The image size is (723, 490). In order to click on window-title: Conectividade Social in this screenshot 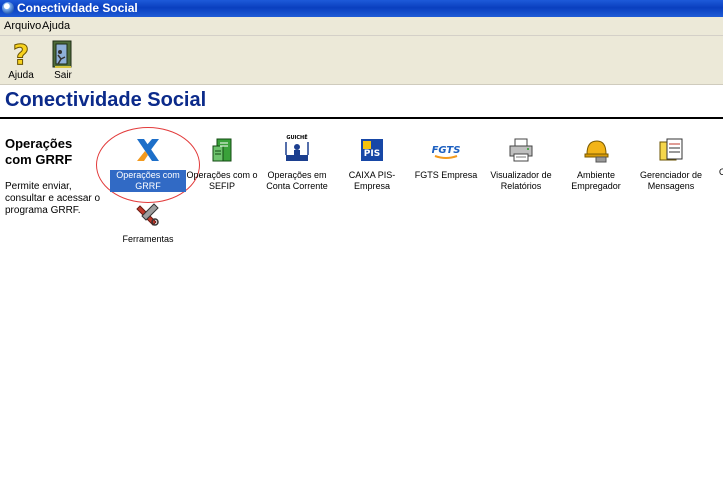, I will do `click(77, 8)`.